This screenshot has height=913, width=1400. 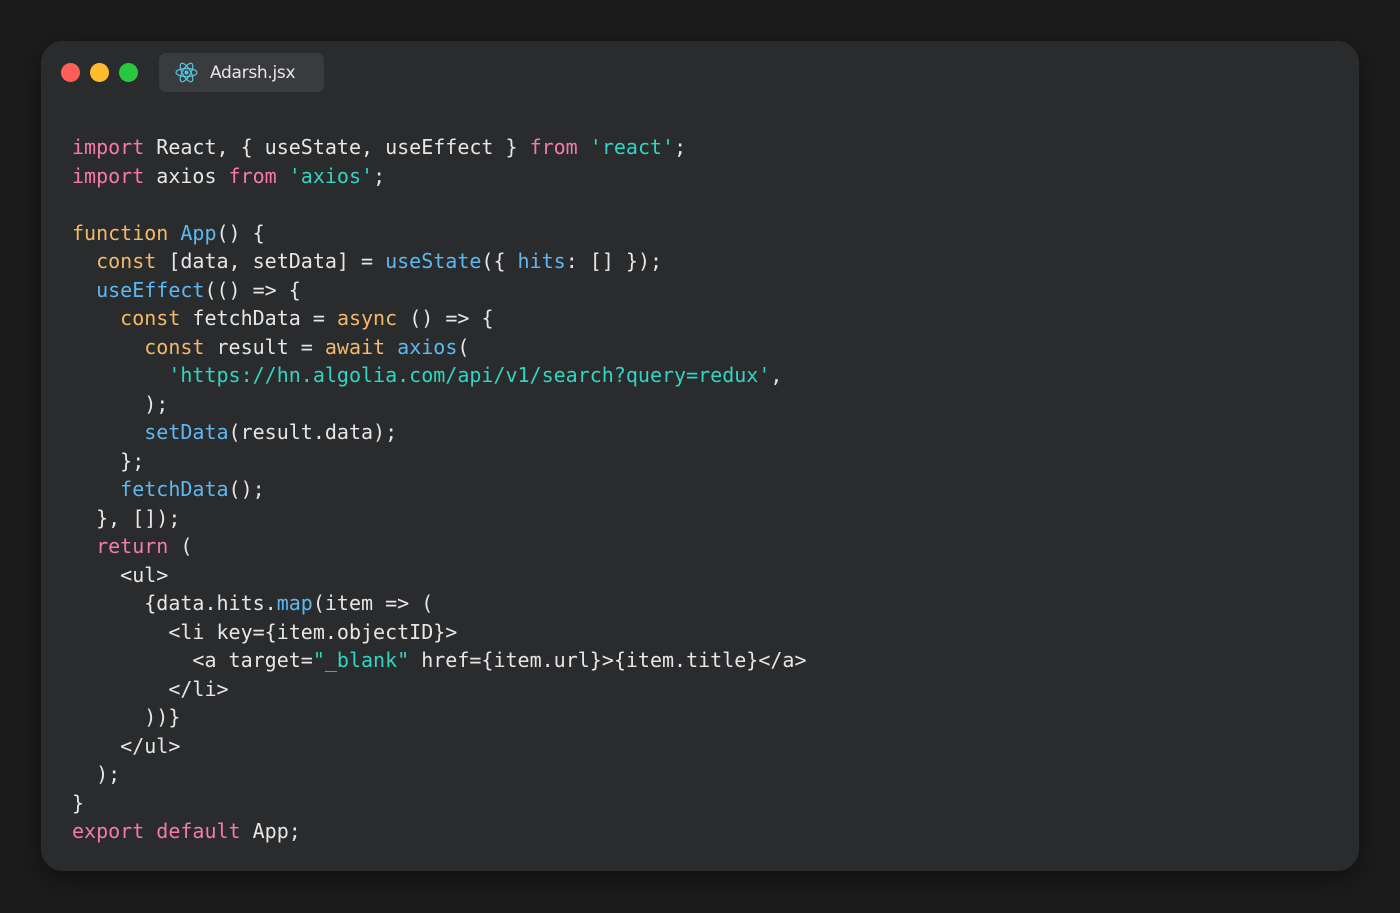 I want to click on code-token: </li>, so click(x=150, y=688).